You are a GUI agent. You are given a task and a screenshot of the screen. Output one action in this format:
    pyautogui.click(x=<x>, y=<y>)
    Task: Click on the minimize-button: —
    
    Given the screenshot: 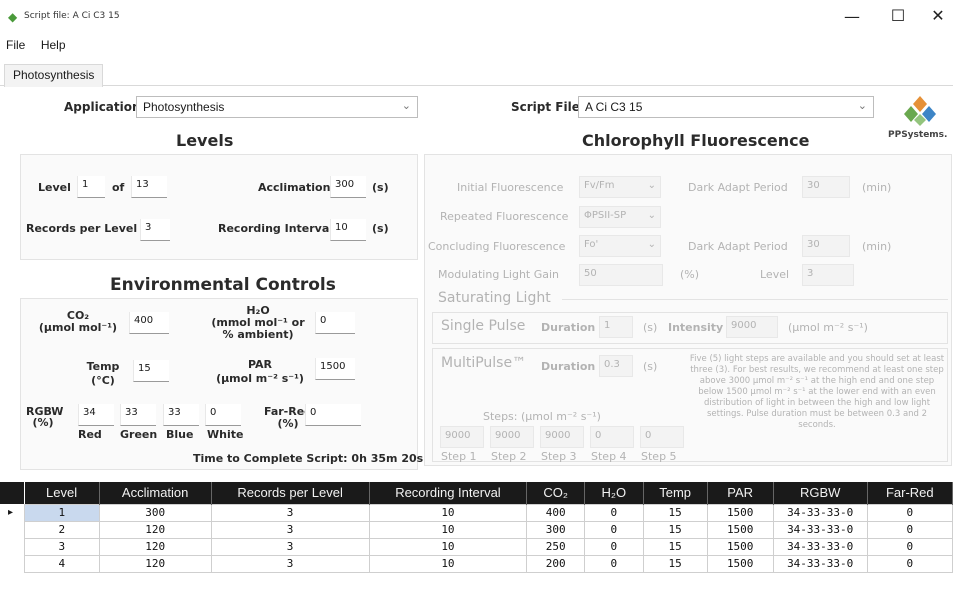 What is the action you would take?
    pyautogui.click(x=852, y=16)
    